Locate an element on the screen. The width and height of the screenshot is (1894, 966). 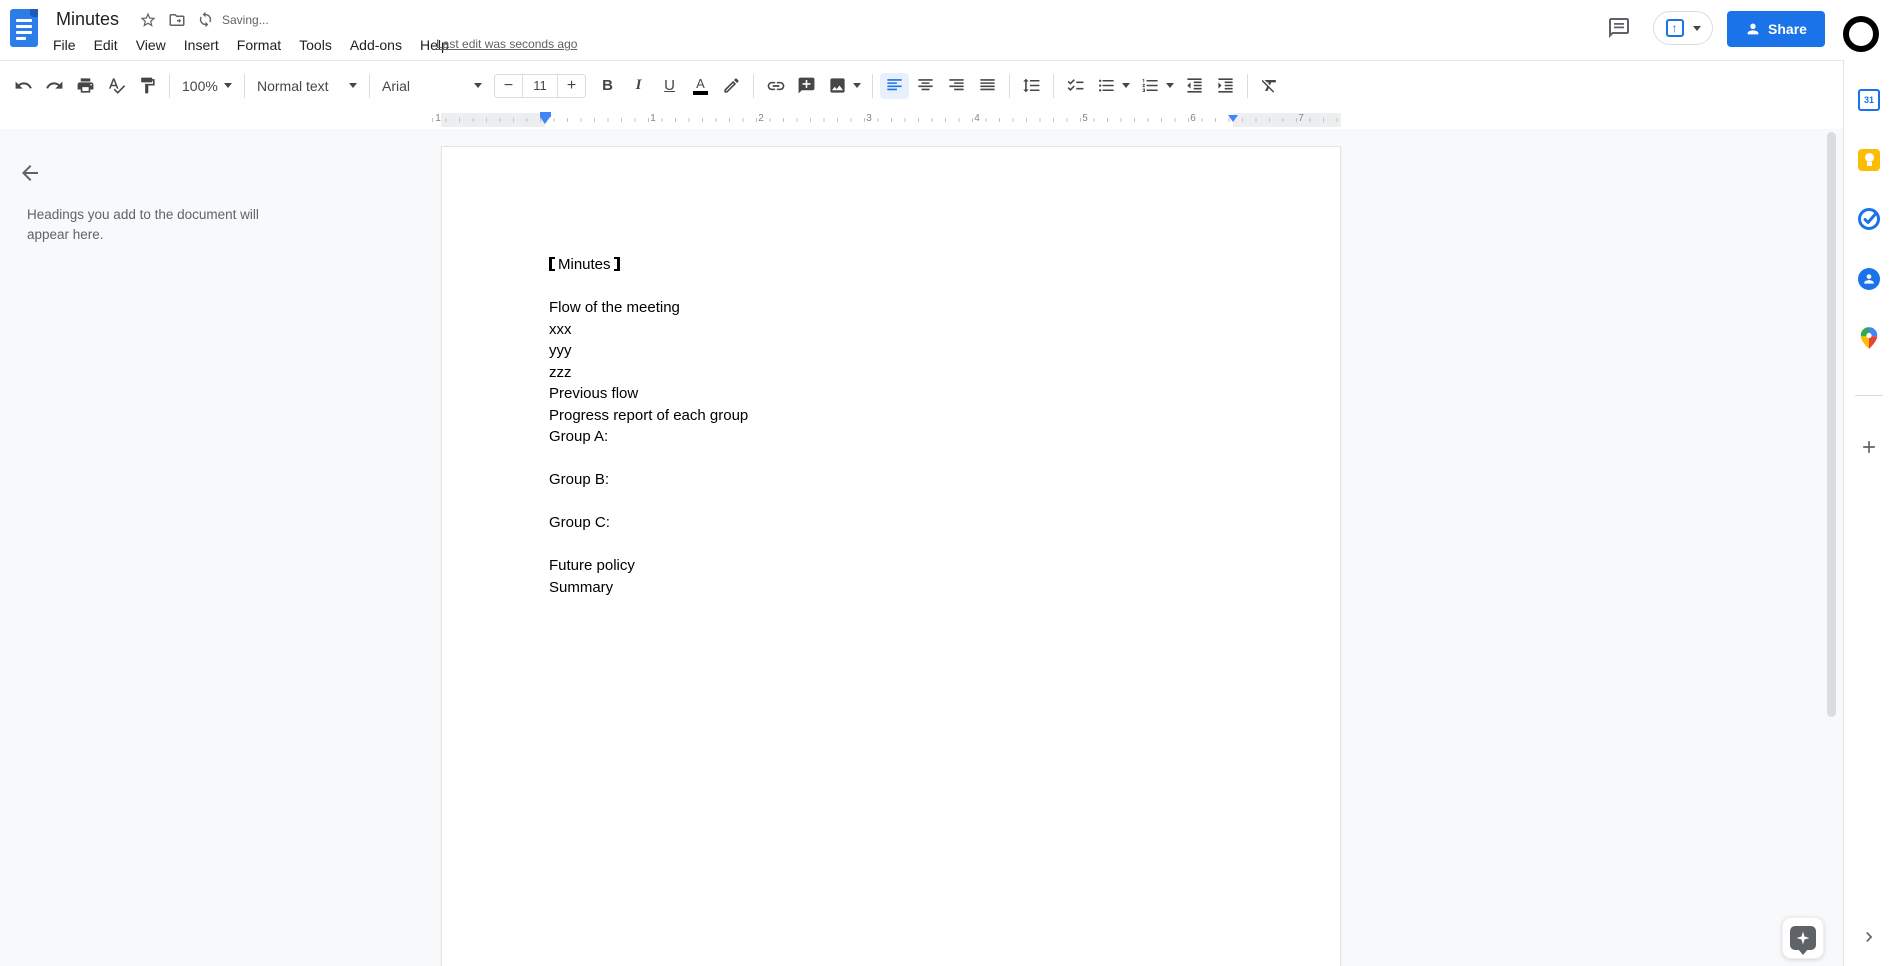
doc-line: Minutes is located at coordinates (892, 265).